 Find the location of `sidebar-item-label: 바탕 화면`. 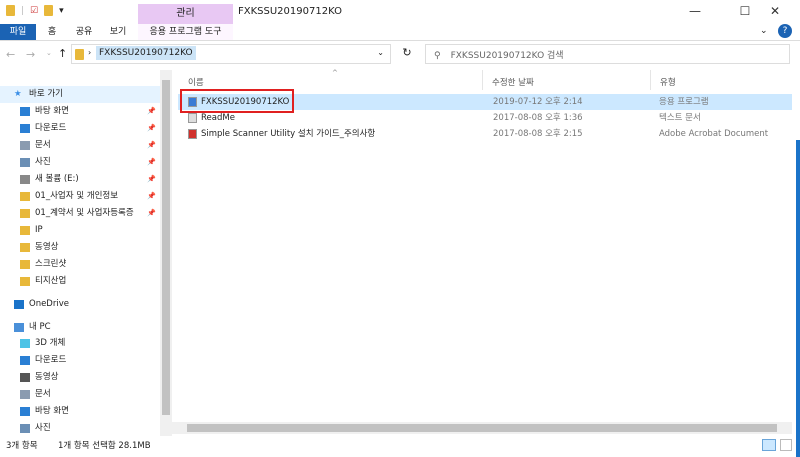

sidebar-item-label: 바탕 화면 is located at coordinates (52, 111).